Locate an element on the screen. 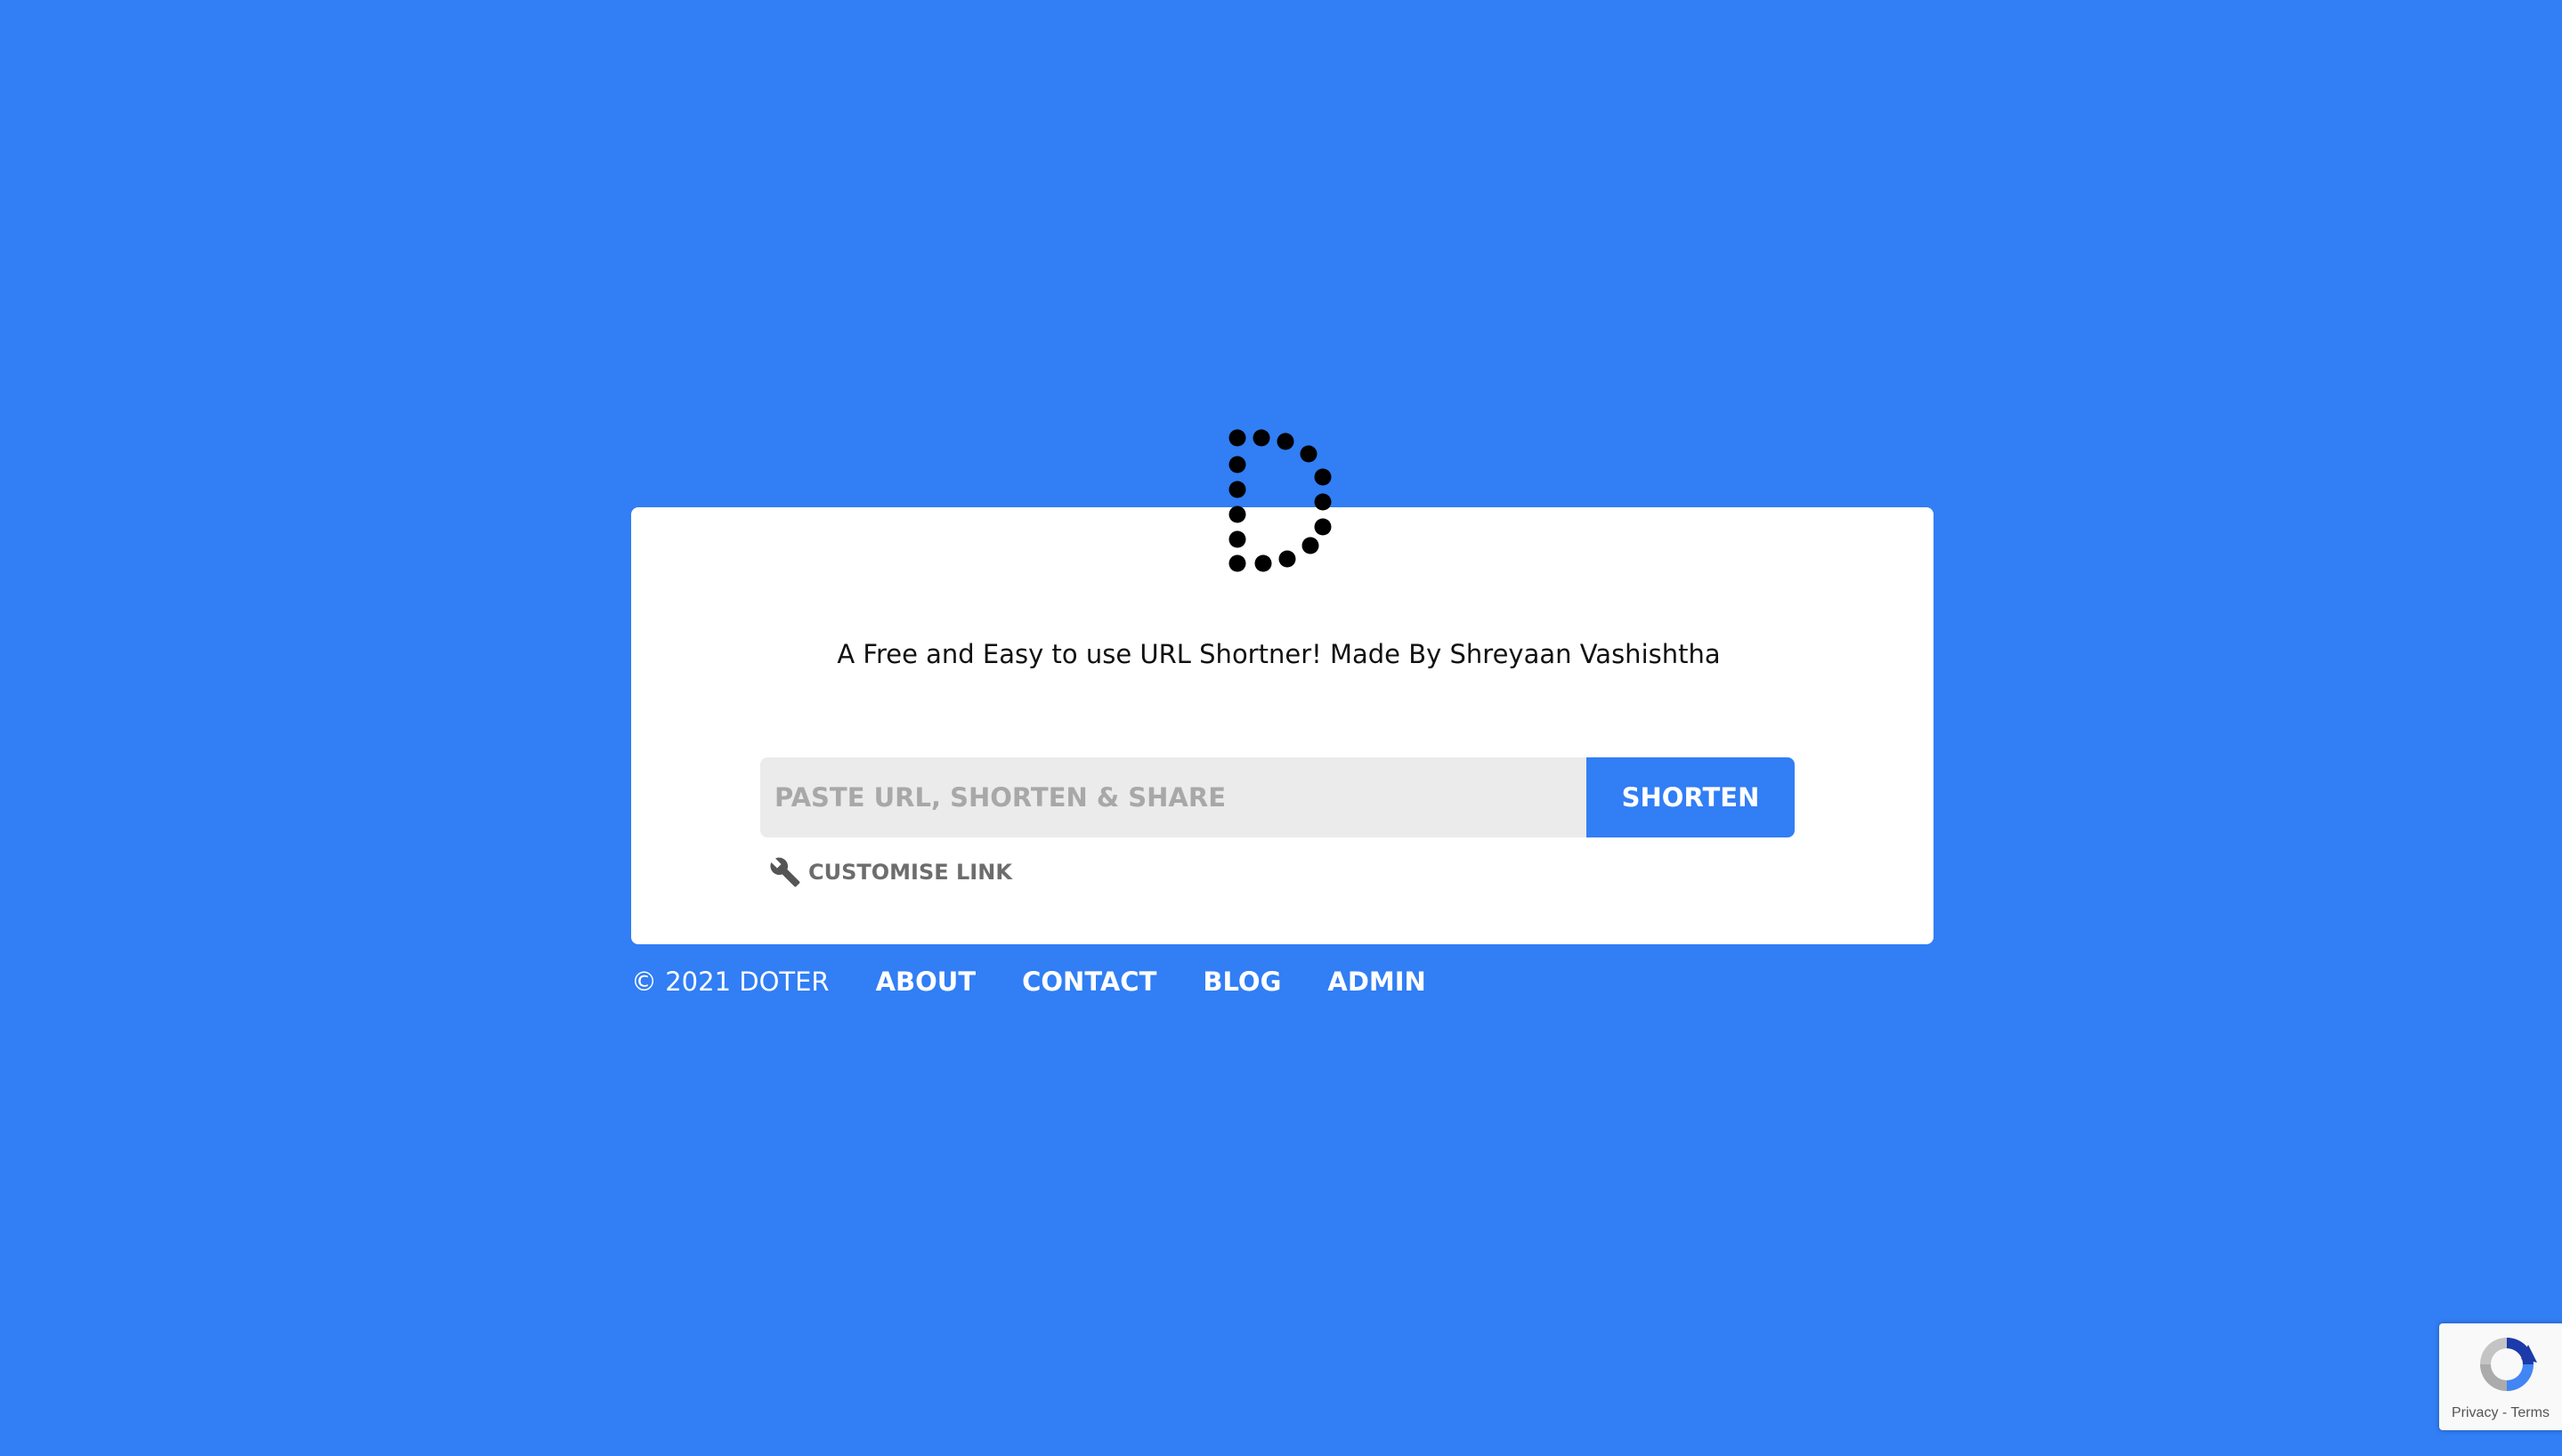 The image size is (2562, 1456). shorten-button: SHORTEN is located at coordinates (1690, 797).